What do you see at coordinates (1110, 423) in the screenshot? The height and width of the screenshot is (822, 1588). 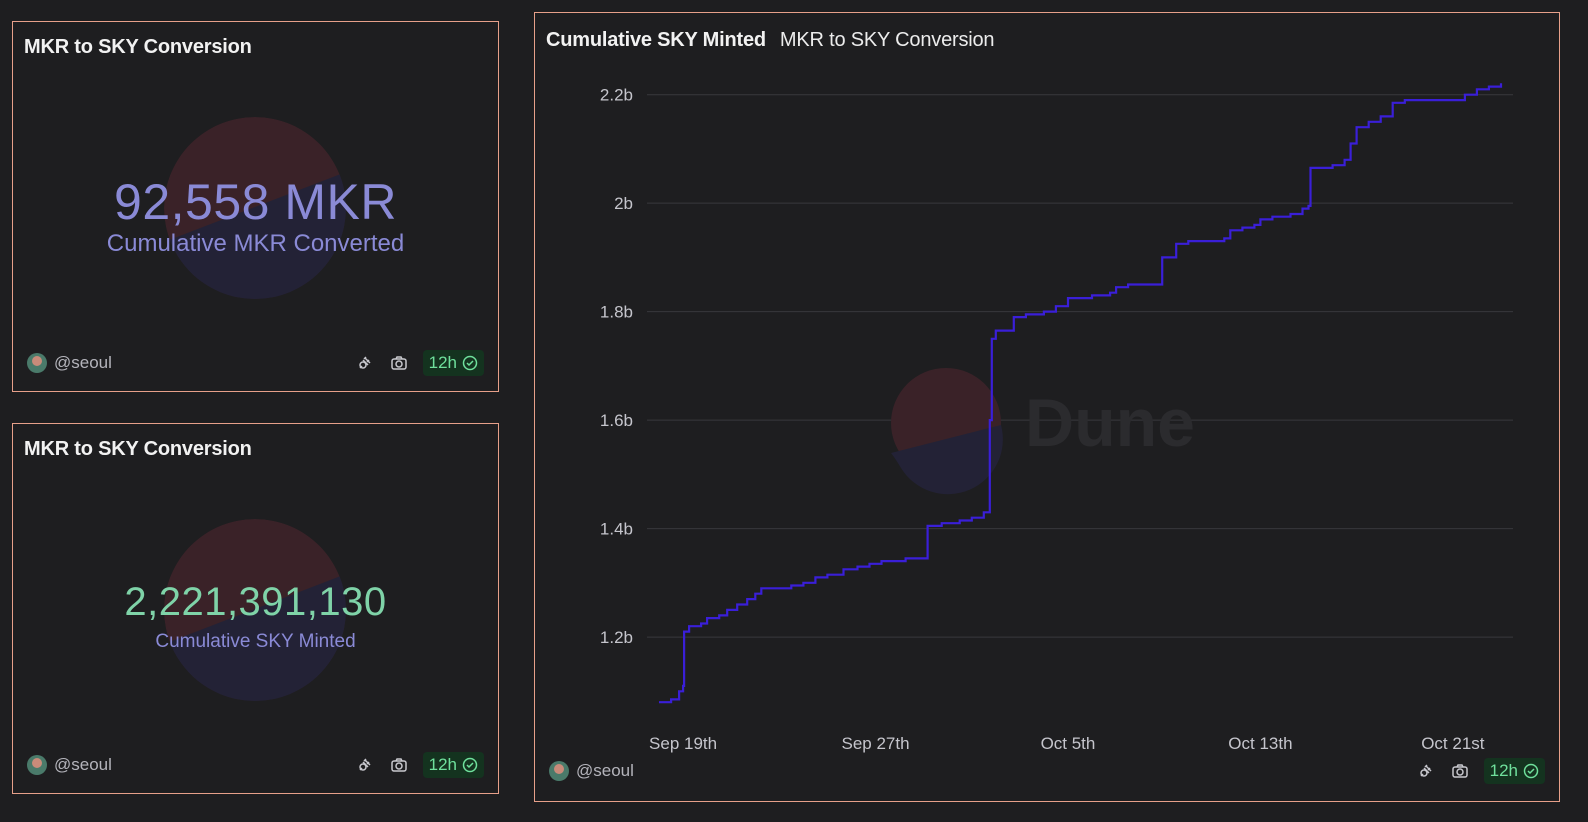 I see `dune-watermark-text: Dune` at bounding box center [1110, 423].